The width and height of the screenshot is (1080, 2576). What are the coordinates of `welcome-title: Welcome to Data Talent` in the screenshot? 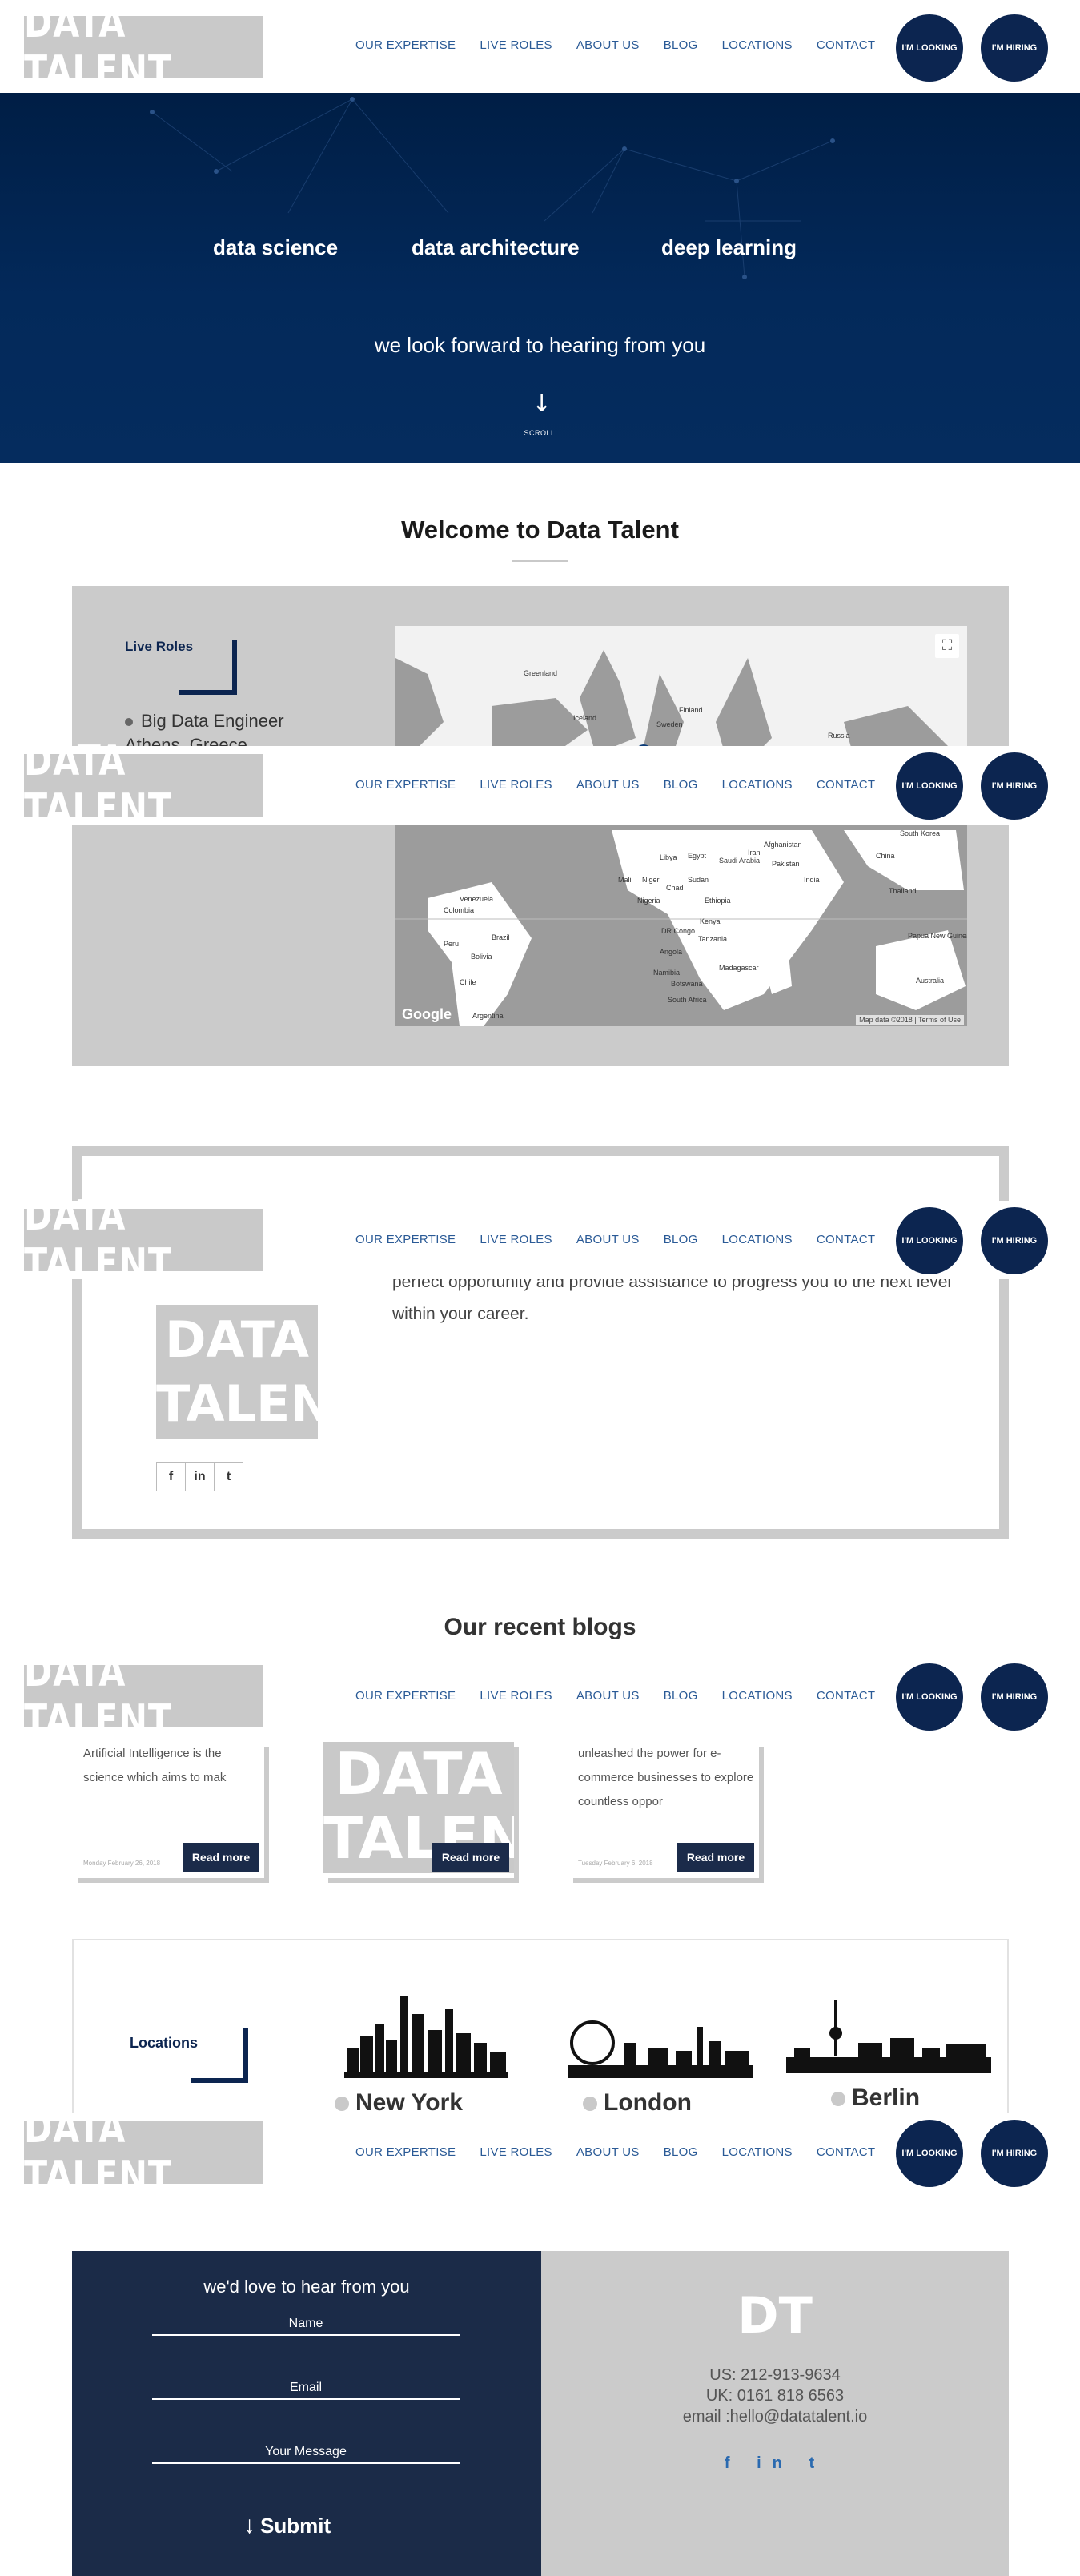 It's located at (540, 530).